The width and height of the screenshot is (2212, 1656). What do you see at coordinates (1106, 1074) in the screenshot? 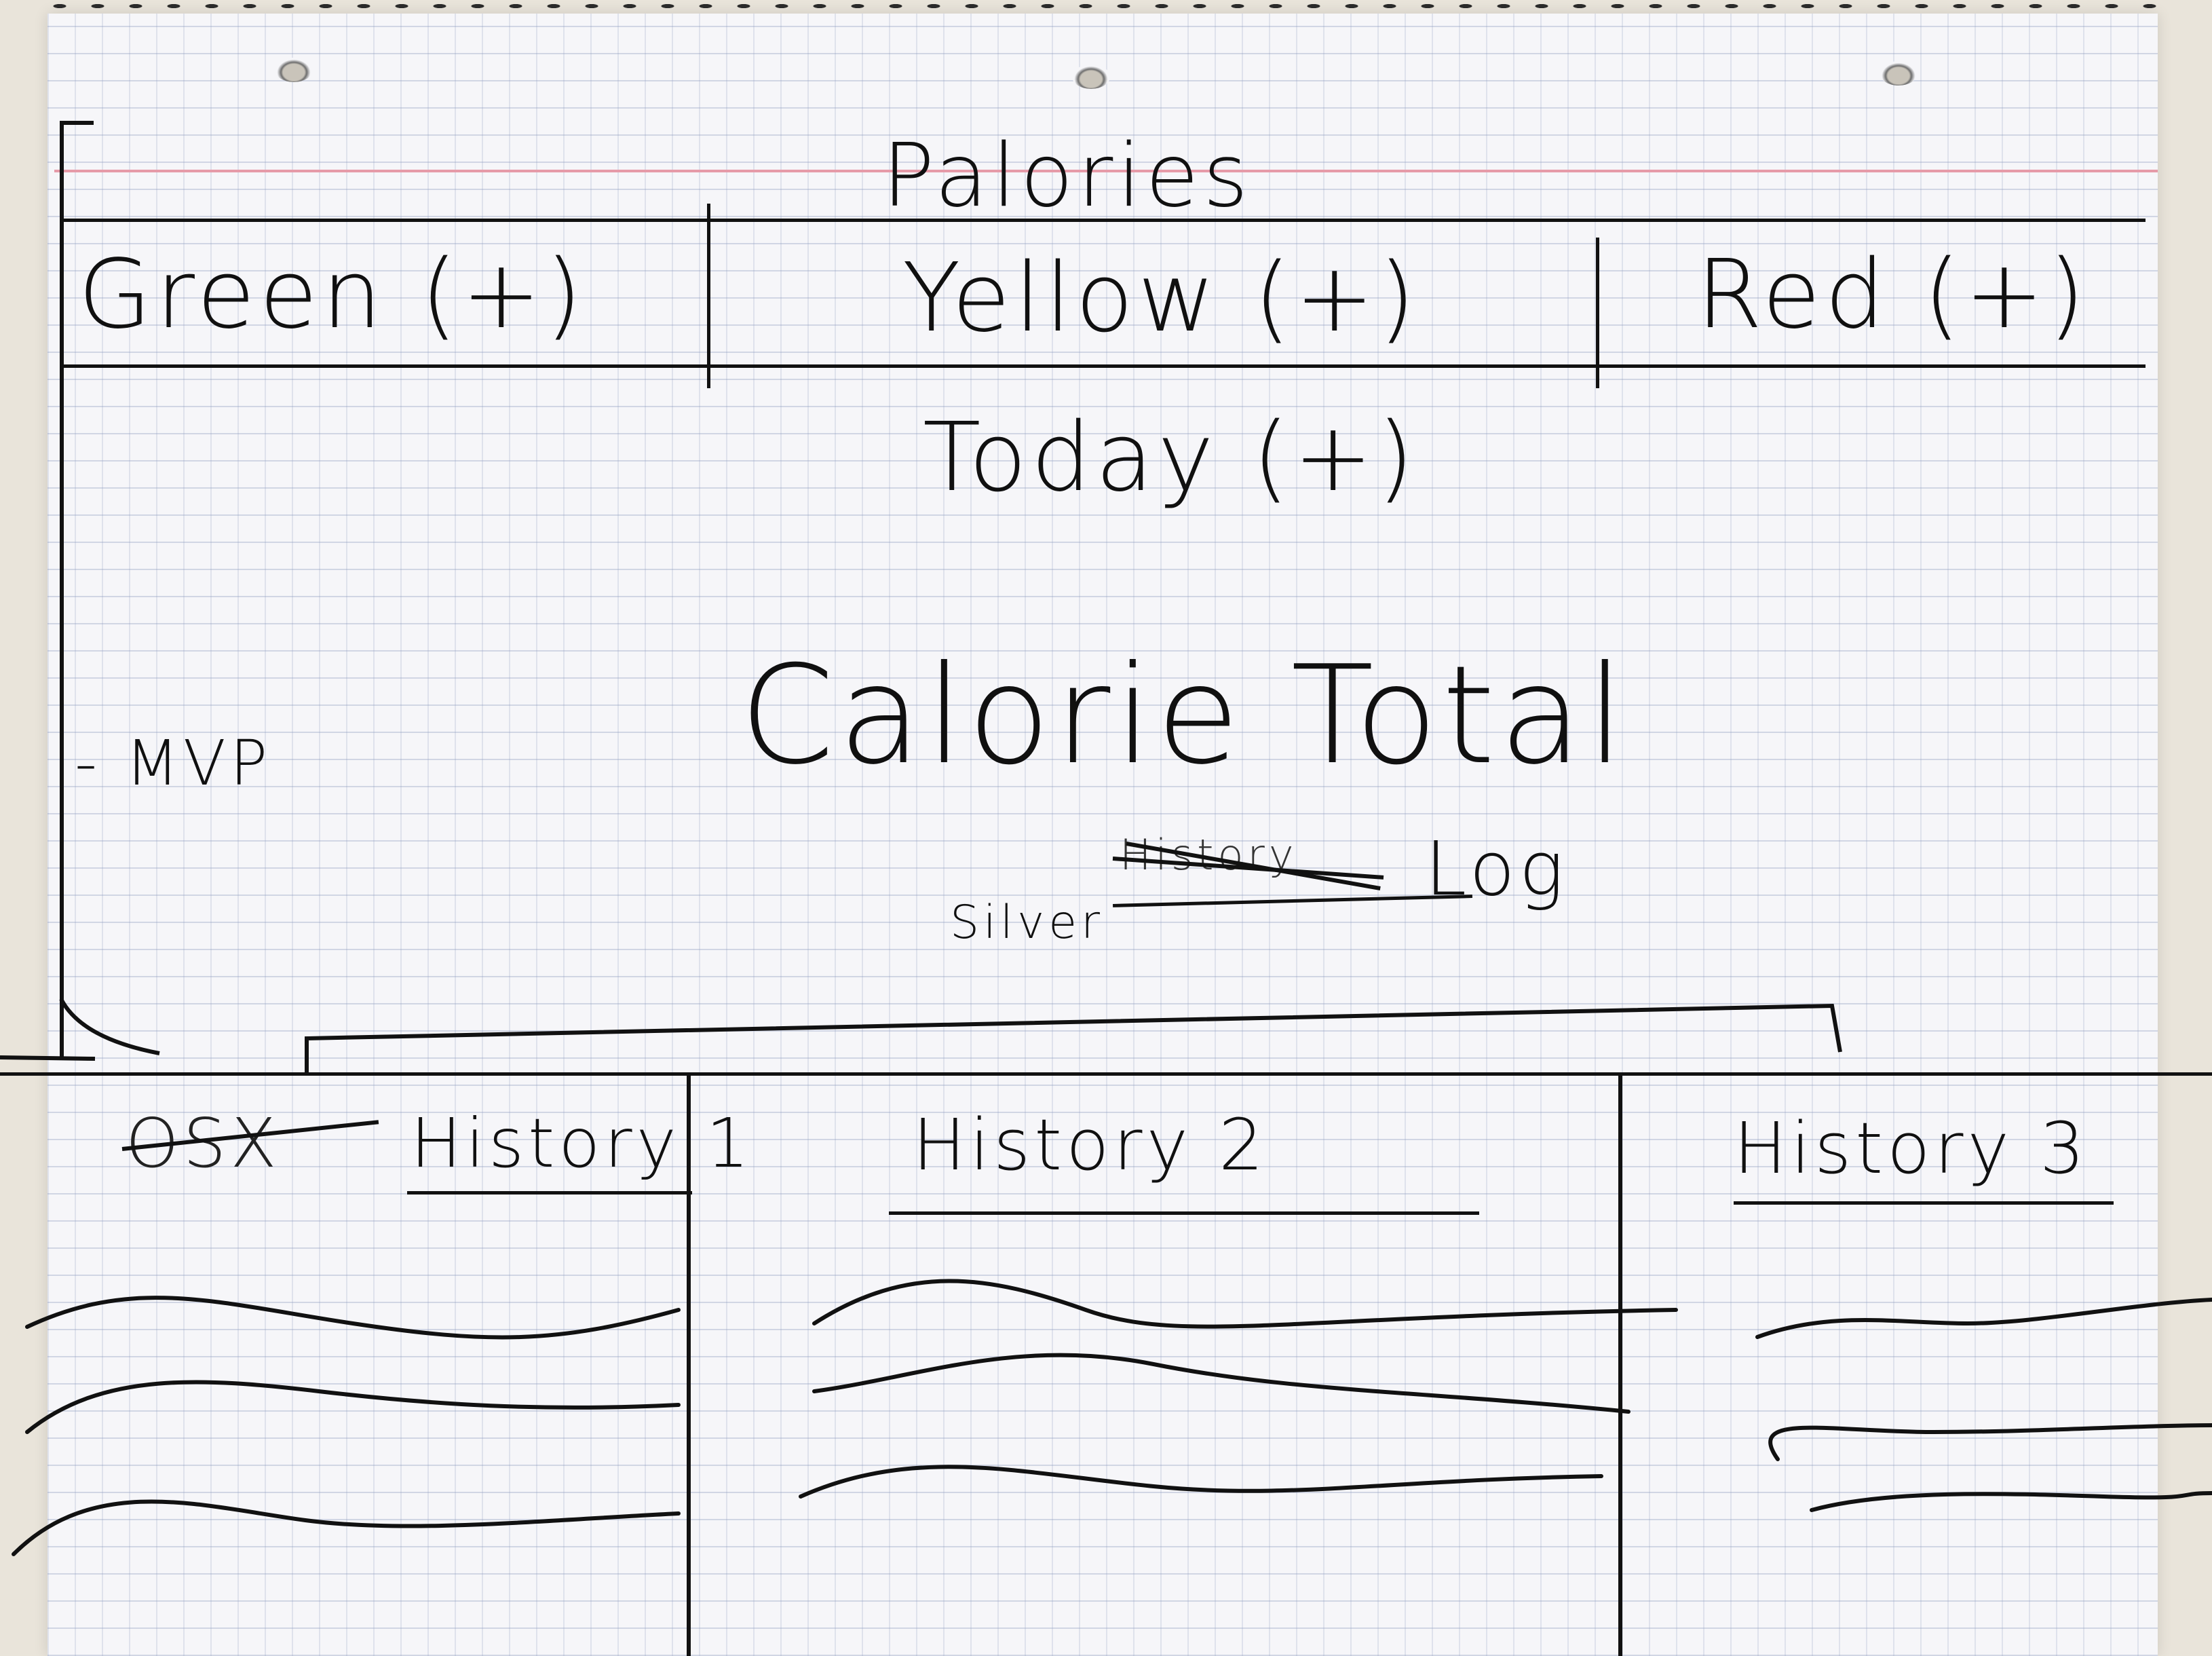
I see `history-panel-top-line` at bounding box center [1106, 1074].